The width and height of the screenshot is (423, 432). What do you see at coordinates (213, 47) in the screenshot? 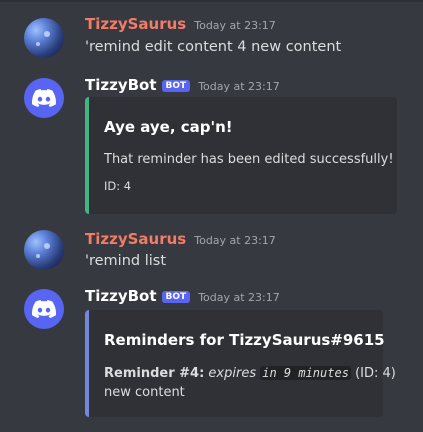
I see `message-text: 'remind edit content 4 new content` at bounding box center [213, 47].